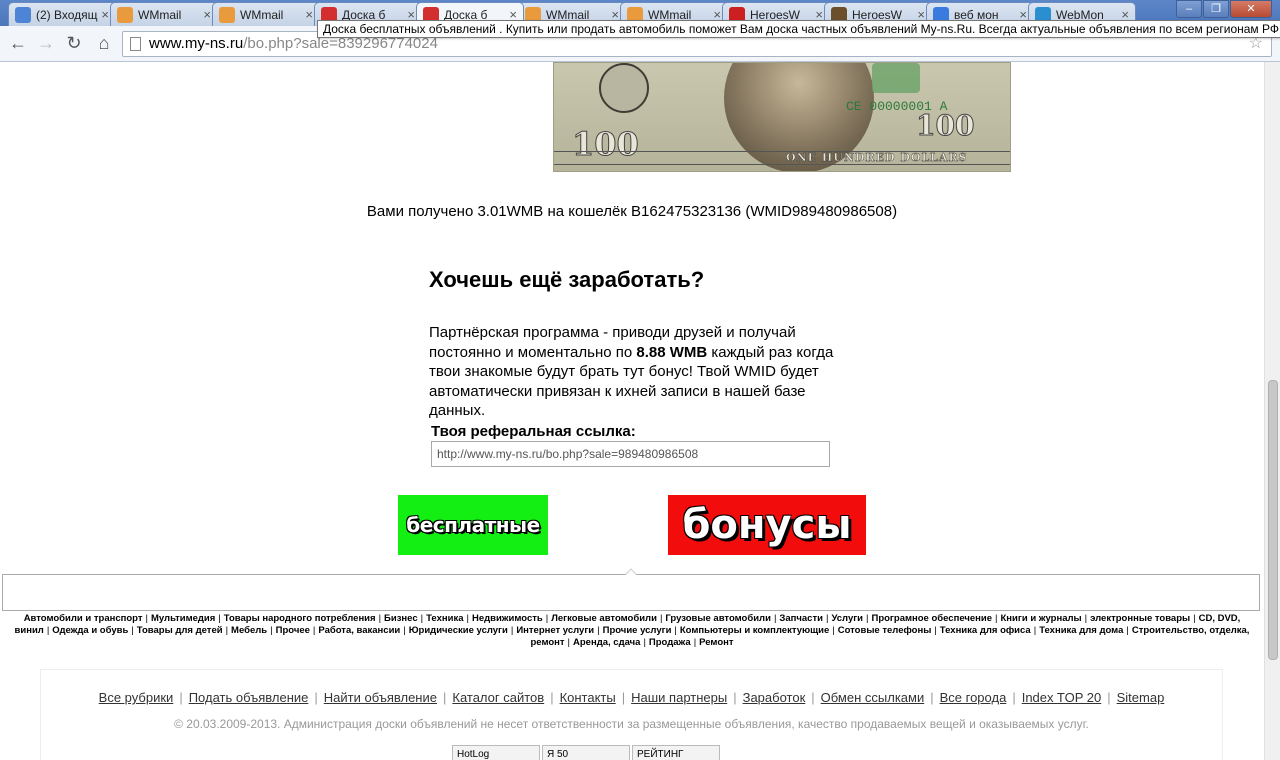  What do you see at coordinates (1041, 618) in the screenshot?
I see `category-link: Книги и журналы` at bounding box center [1041, 618].